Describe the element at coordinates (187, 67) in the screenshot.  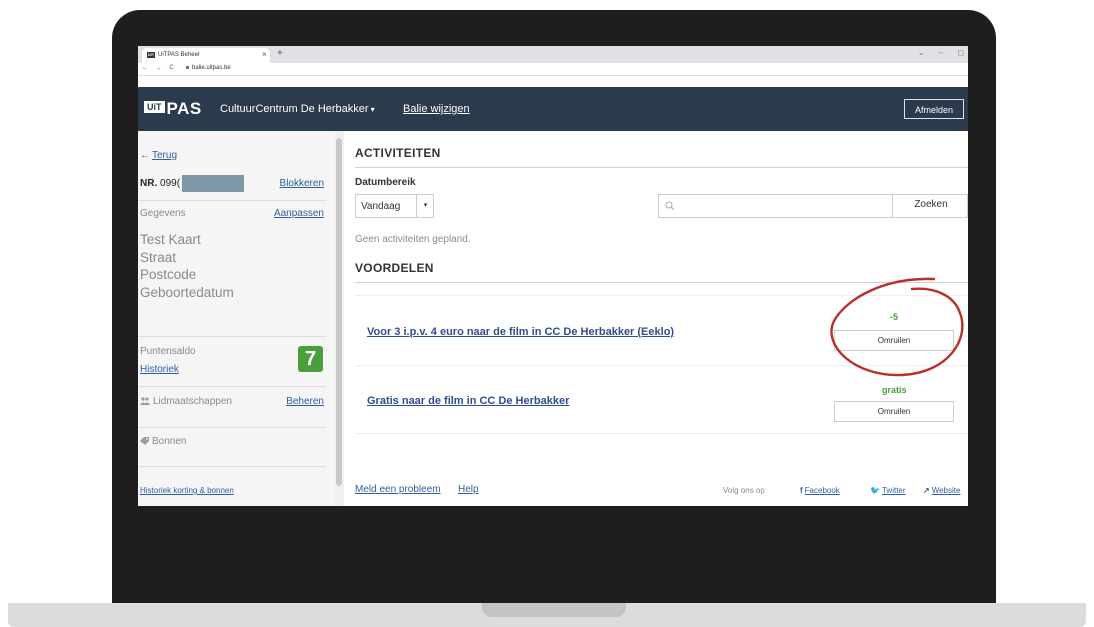
I see `lock-icon` at that location.